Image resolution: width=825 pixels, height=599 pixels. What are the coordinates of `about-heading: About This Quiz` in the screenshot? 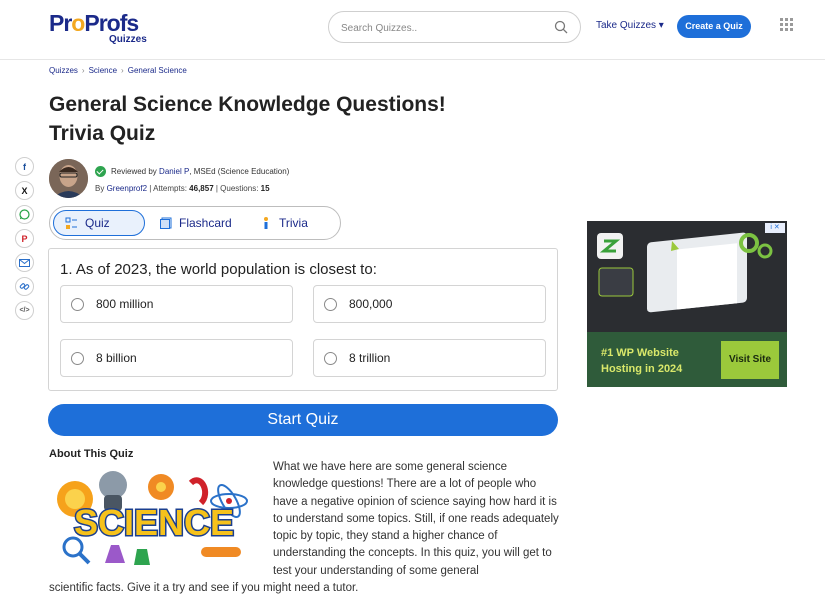 It's located at (91, 454).